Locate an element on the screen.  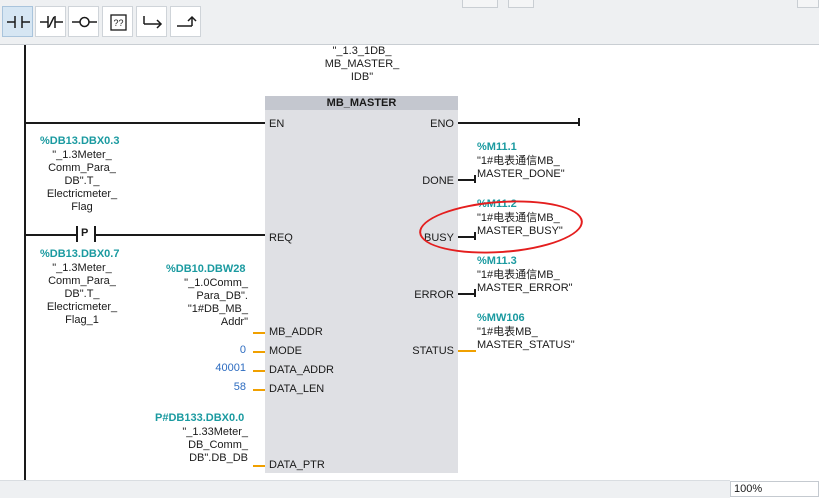
data-len-value: 58 is located at coordinates (223, 387).